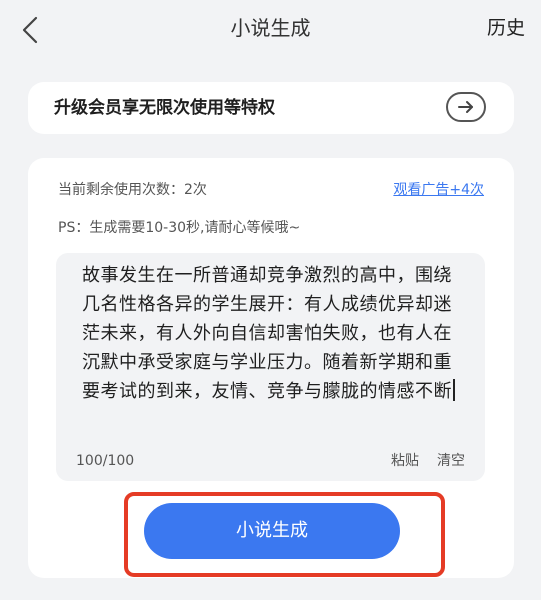  What do you see at coordinates (454, 390) in the screenshot?
I see `text-caret` at bounding box center [454, 390].